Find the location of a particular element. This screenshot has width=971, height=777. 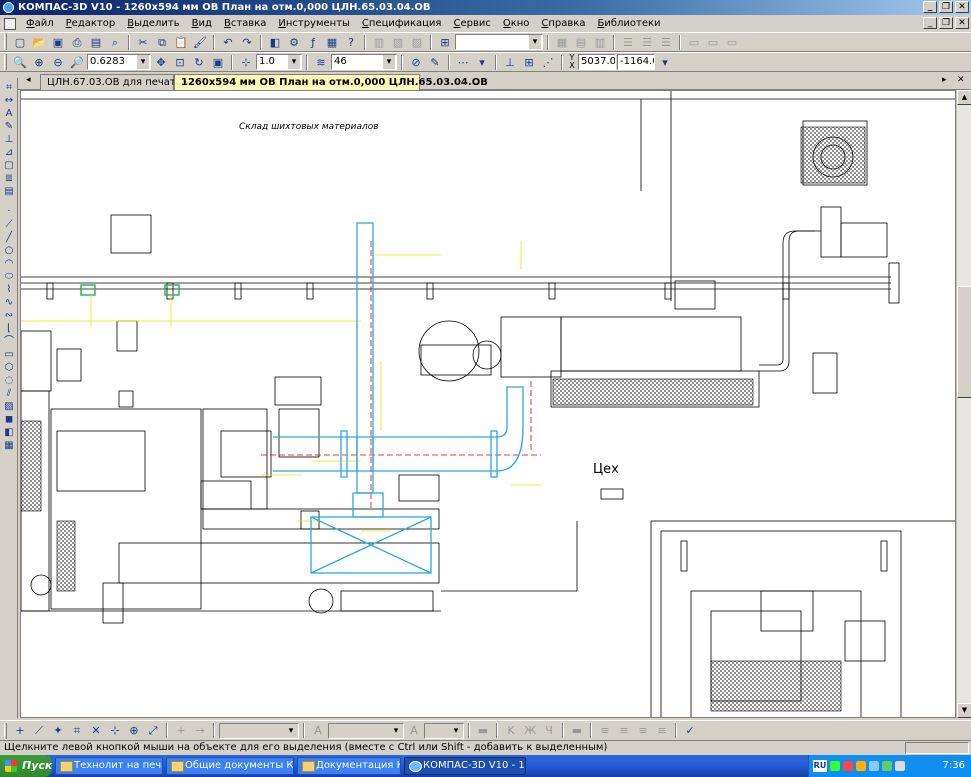

snap-center-icon: ⊕ is located at coordinates (134, 730).